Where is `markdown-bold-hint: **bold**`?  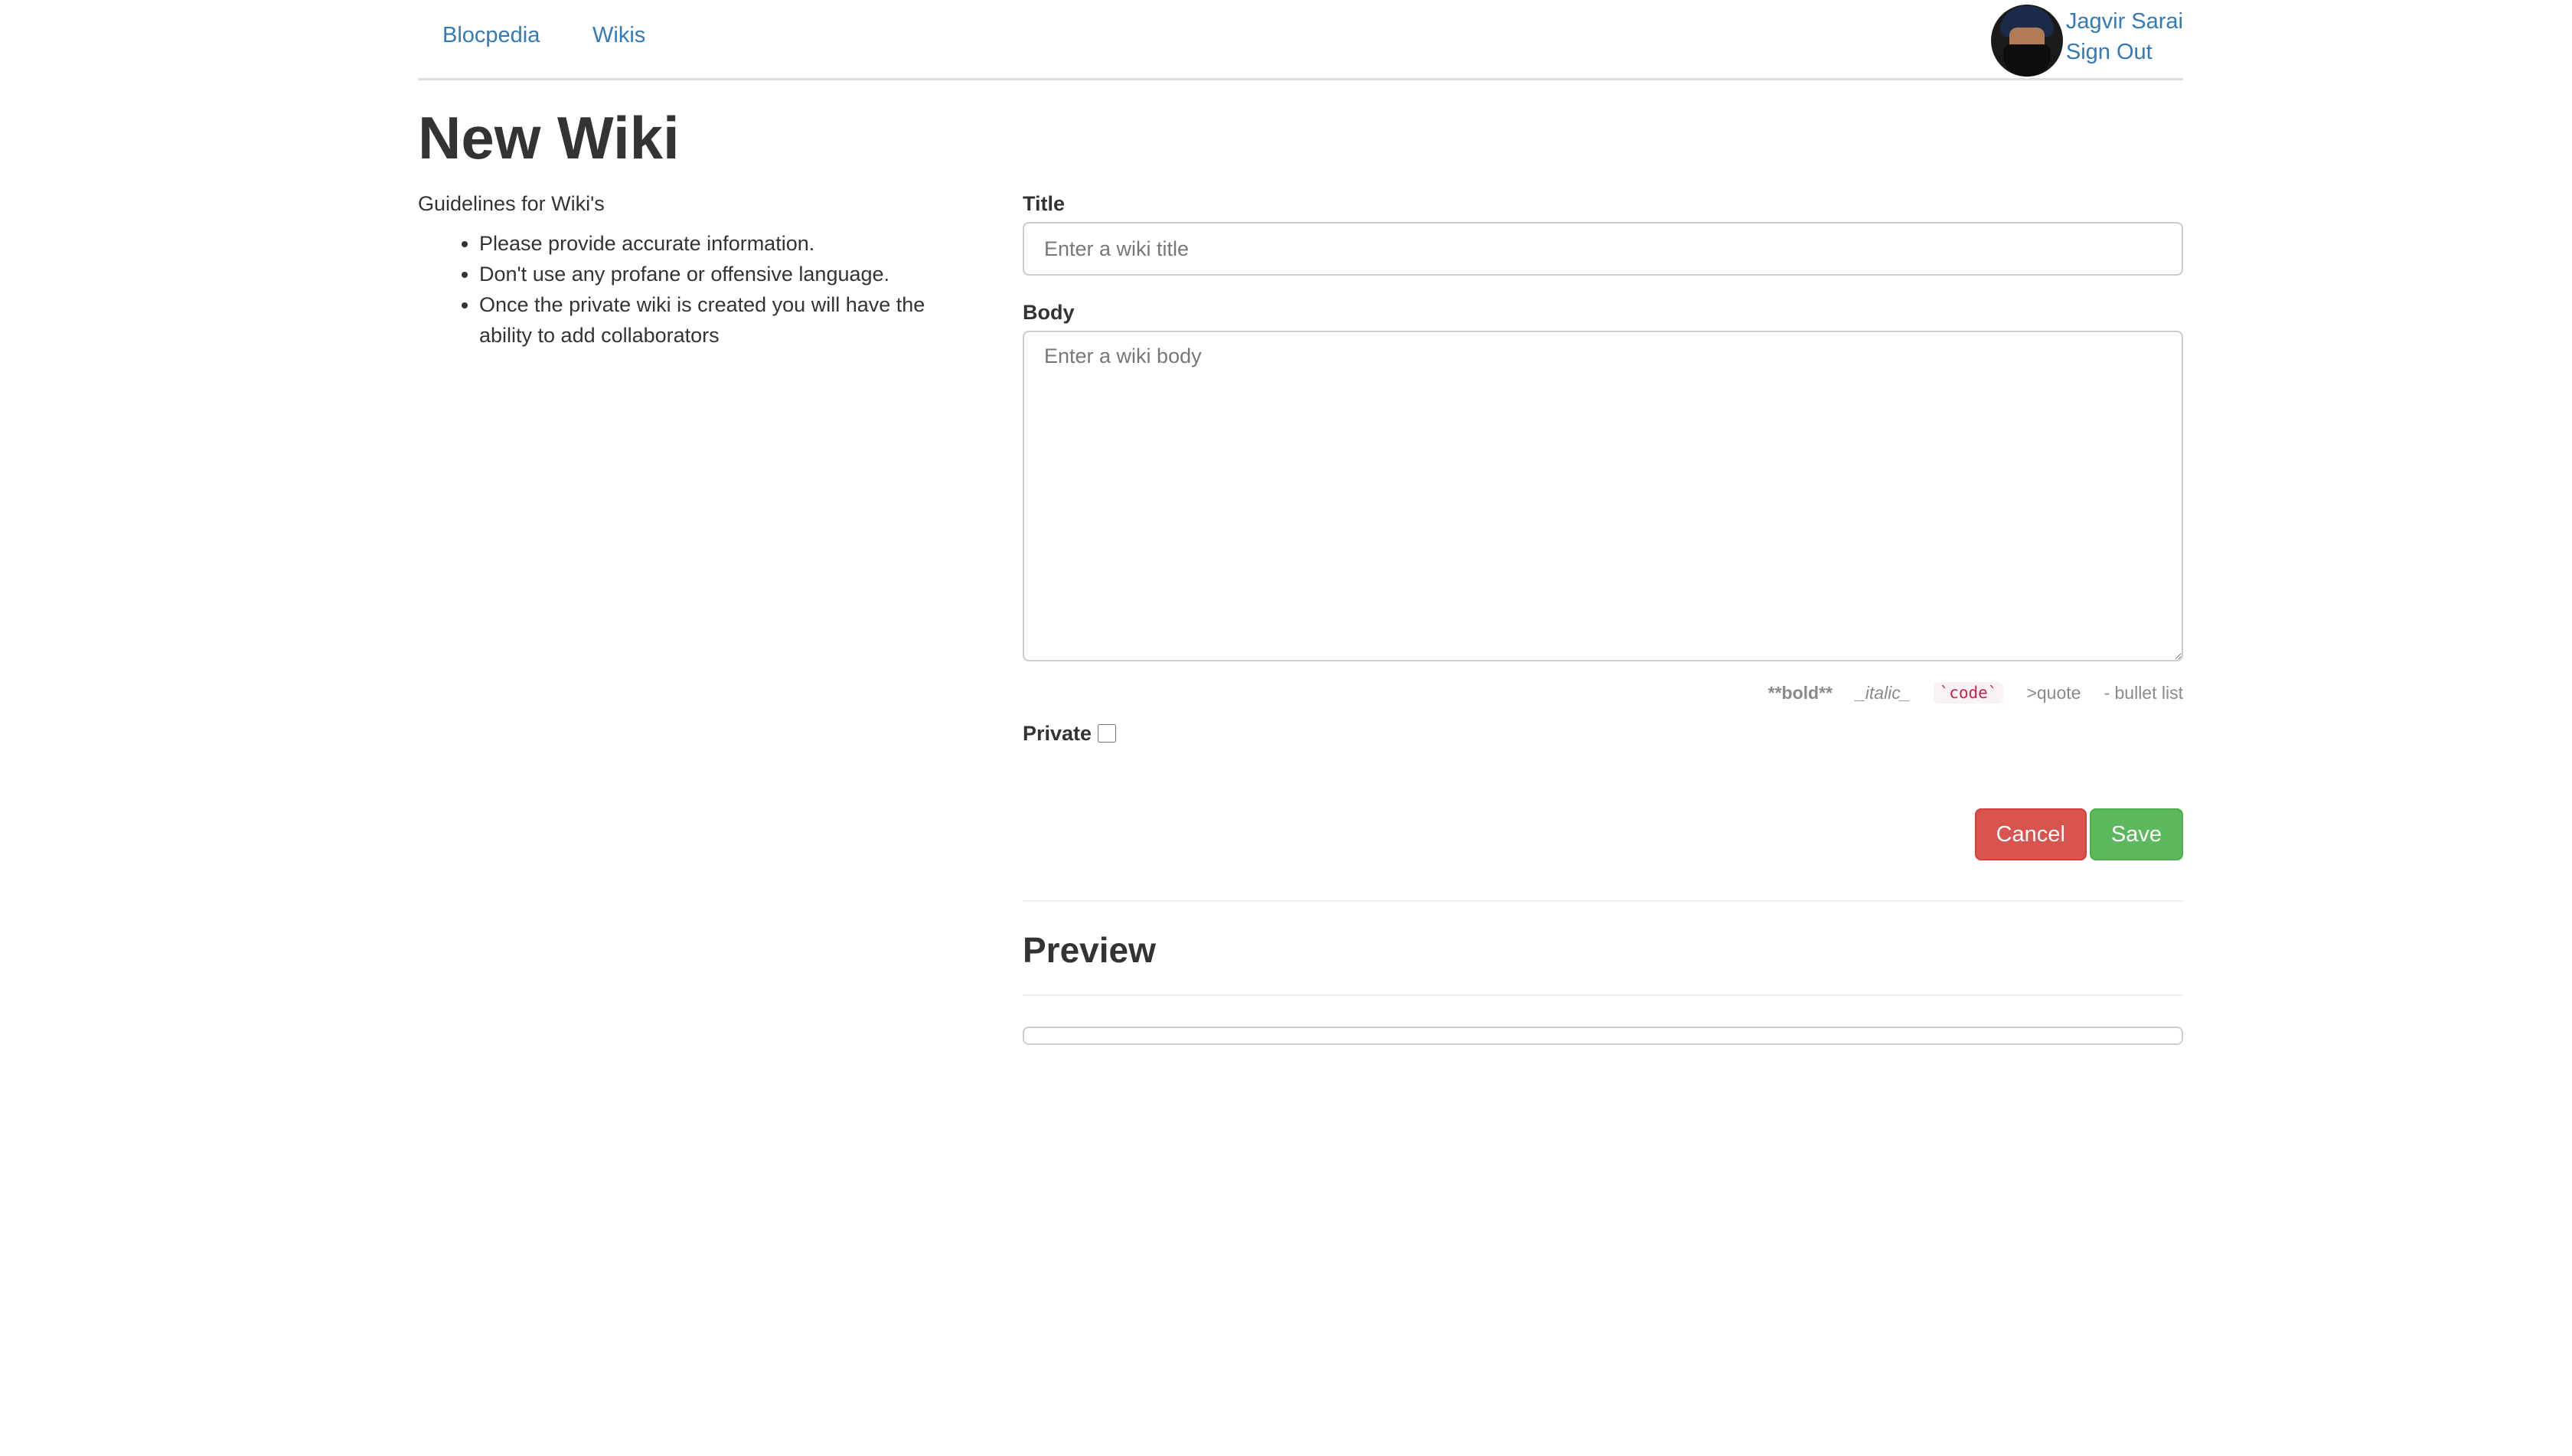 markdown-bold-hint: **bold** is located at coordinates (1800, 692).